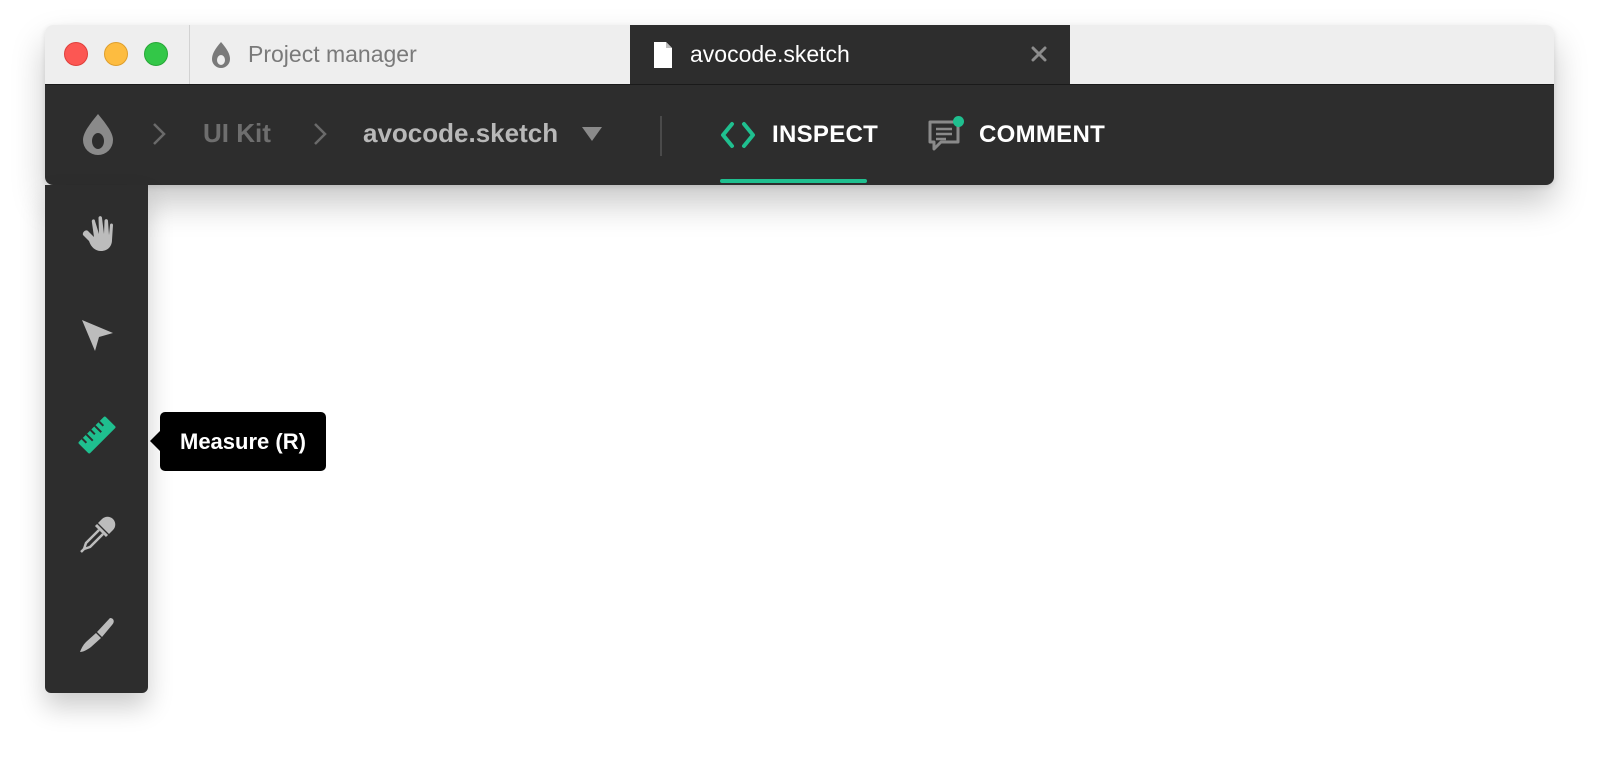  I want to click on tool-panel, so click(96, 439).